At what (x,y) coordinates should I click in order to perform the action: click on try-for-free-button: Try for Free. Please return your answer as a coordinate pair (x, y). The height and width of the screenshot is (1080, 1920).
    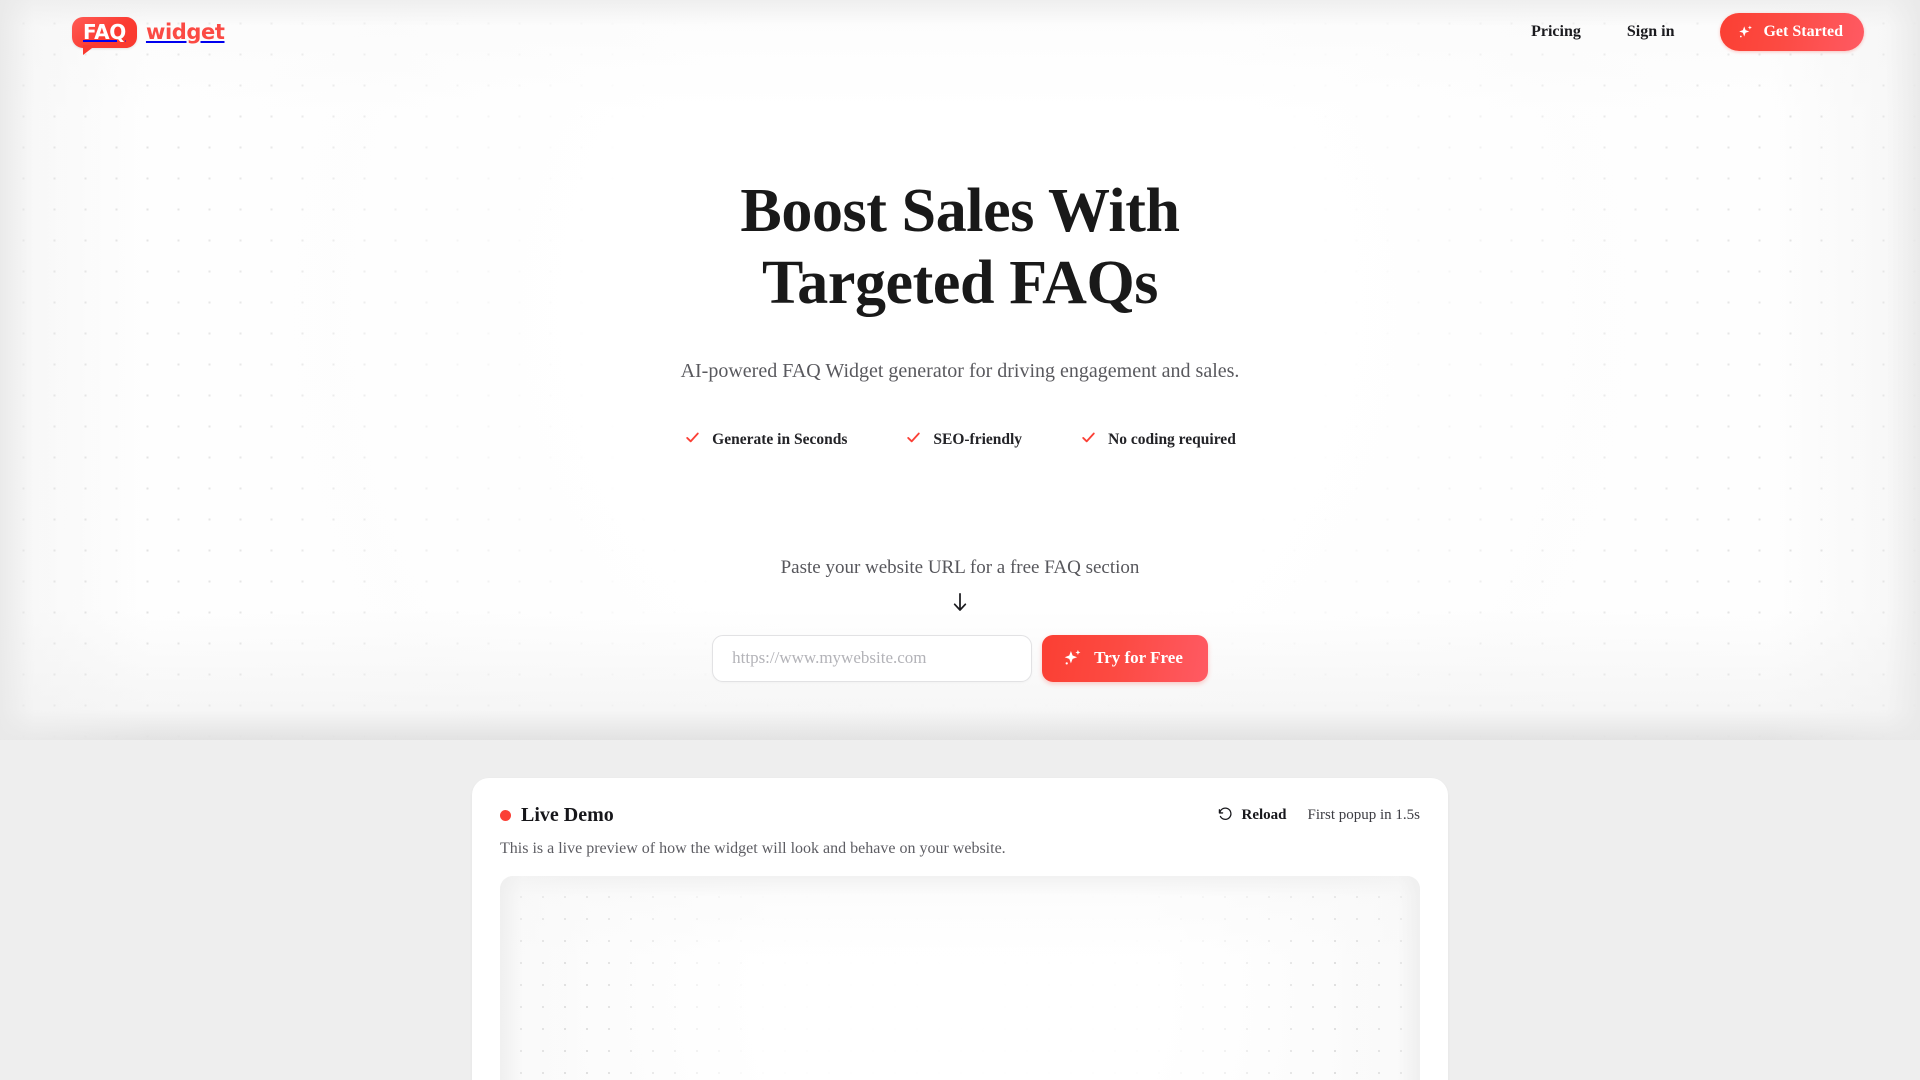
    Looking at the image, I should click on (1125, 658).